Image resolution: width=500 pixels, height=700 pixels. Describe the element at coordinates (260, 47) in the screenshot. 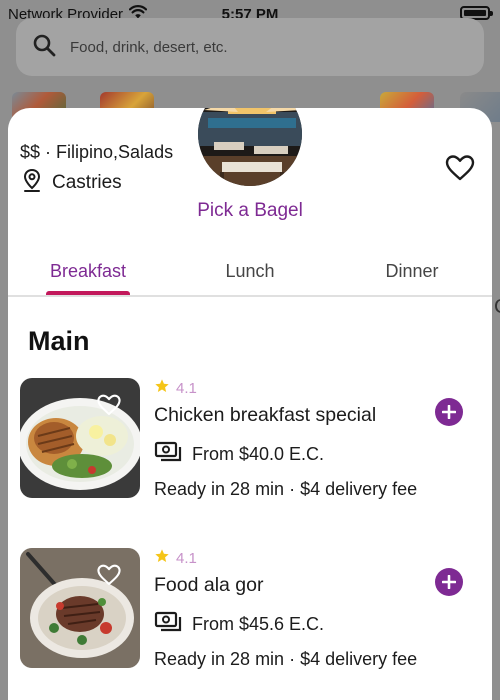

I see `search-input` at that location.